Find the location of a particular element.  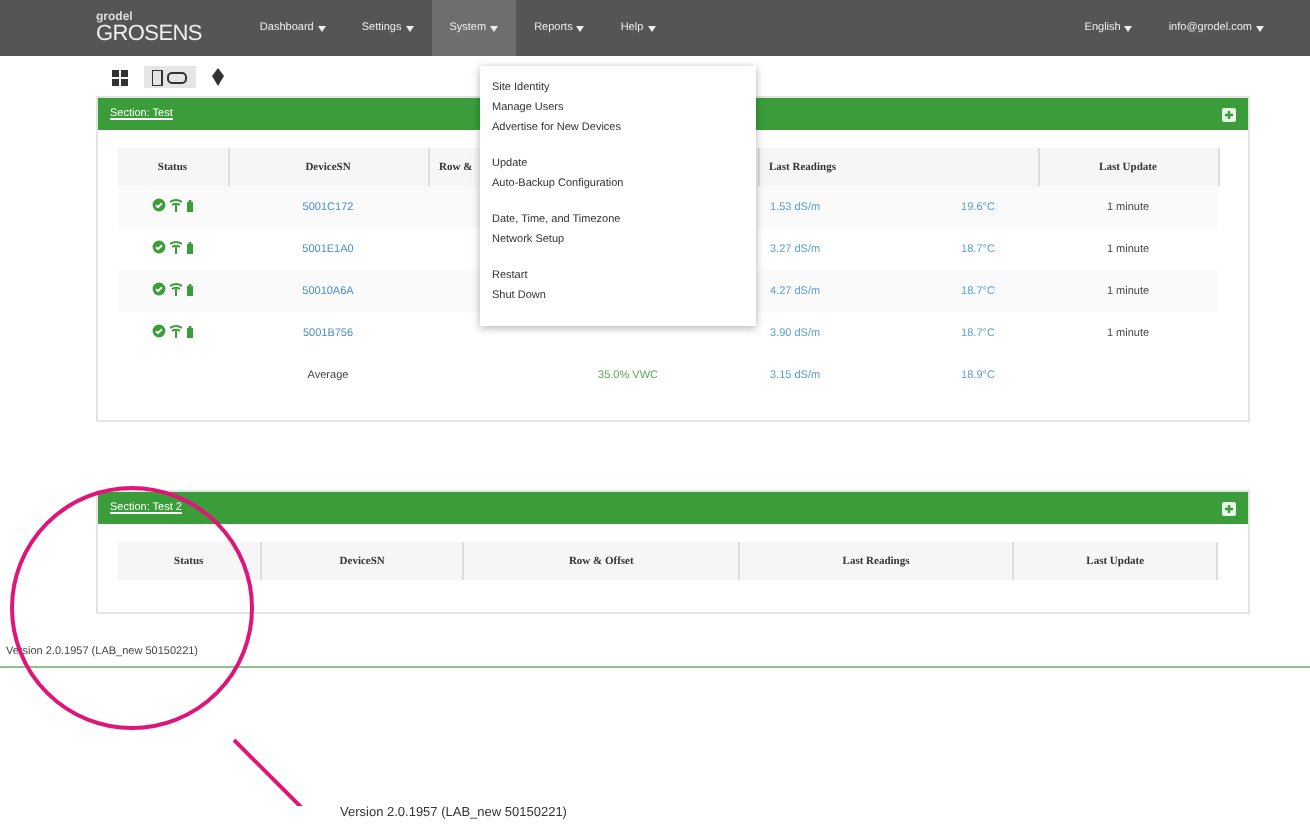

list-view-button is located at coordinates (170, 77).